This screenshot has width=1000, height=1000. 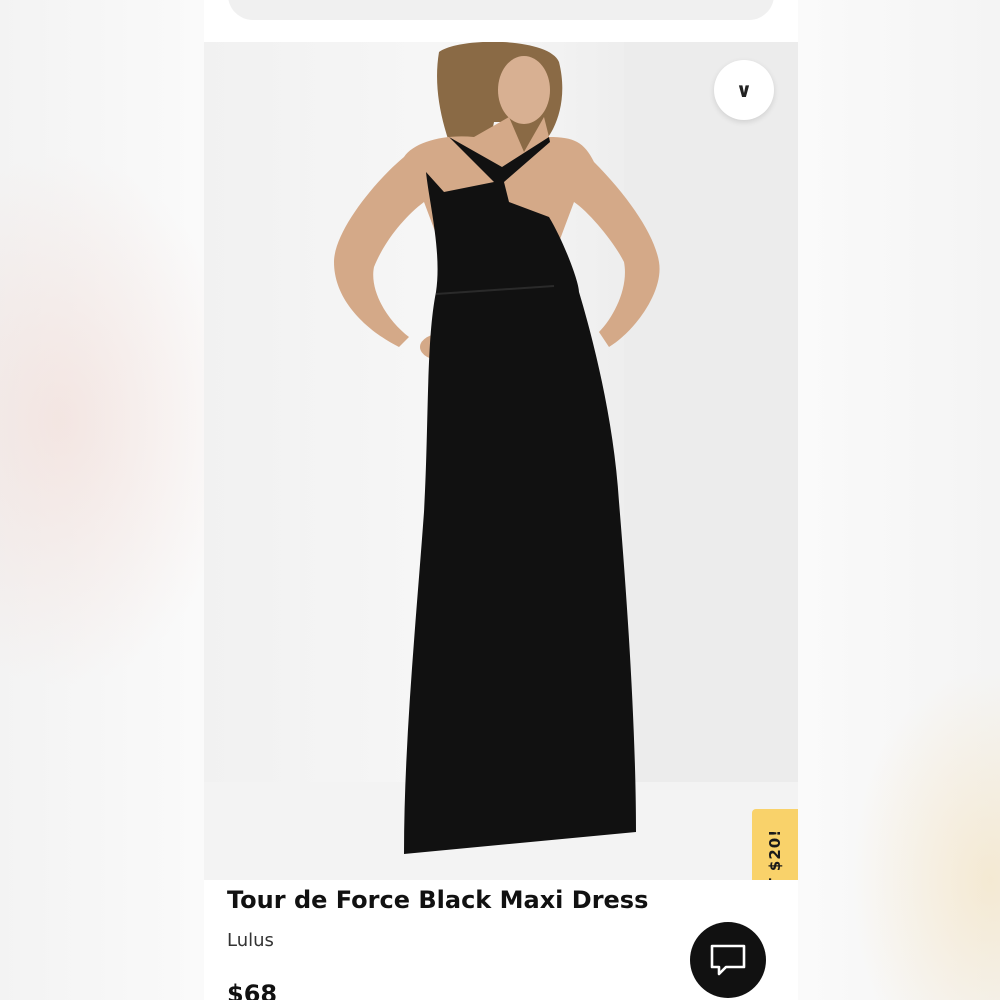 What do you see at coordinates (252, 990) in the screenshot?
I see `product-price: $68` at bounding box center [252, 990].